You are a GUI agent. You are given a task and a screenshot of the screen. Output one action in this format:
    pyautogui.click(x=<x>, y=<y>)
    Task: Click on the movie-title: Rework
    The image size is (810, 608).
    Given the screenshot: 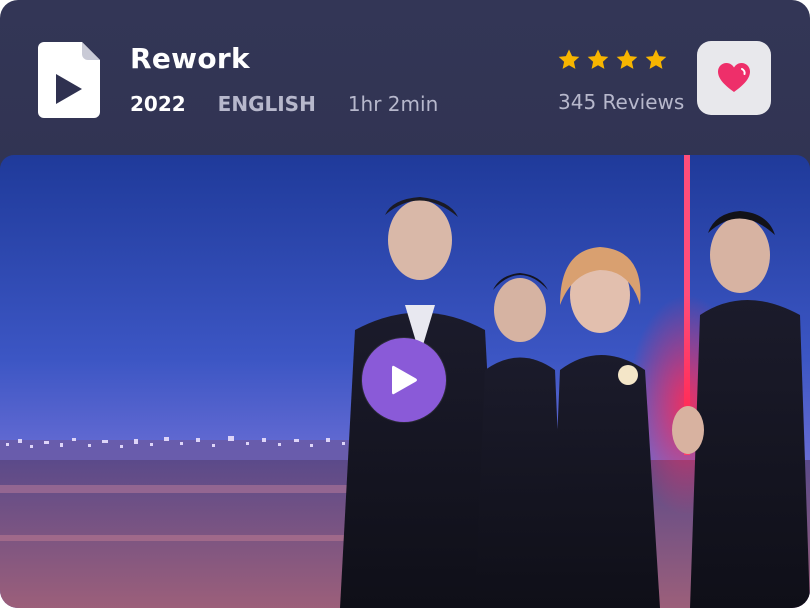 What is the action you would take?
    pyautogui.click(x=190, y=58)
    